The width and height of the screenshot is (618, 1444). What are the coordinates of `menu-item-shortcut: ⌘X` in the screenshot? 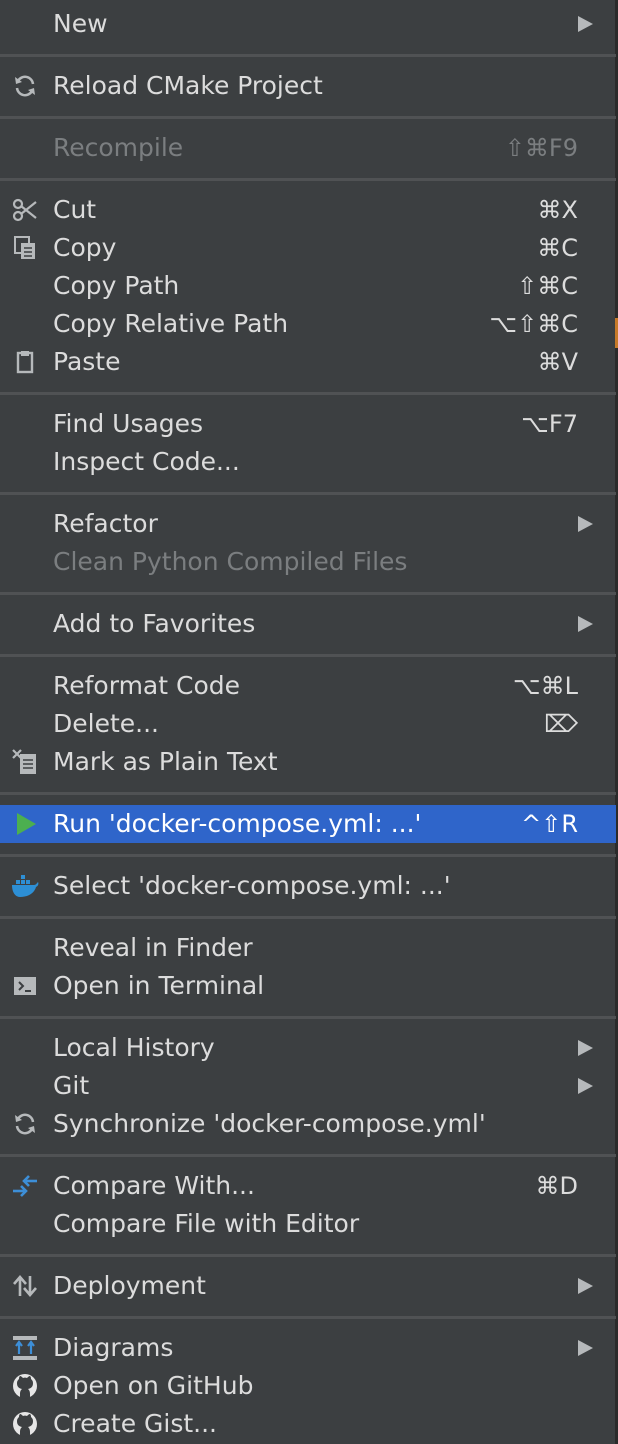 It's located at (557, 210).